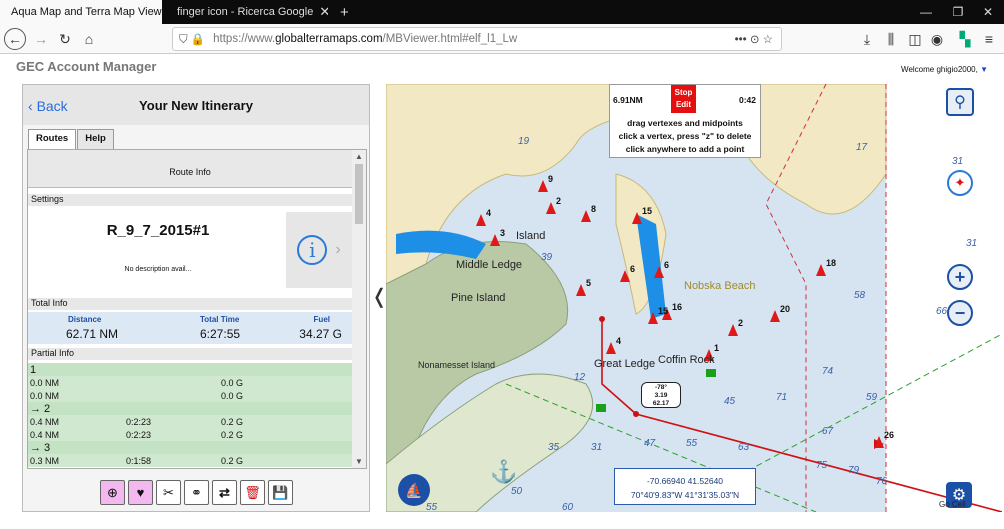  Describe the element at coordinates (661, 395) in the screenshot. I see `route-leg-callout: -78° 3.19 62.17` at that location.